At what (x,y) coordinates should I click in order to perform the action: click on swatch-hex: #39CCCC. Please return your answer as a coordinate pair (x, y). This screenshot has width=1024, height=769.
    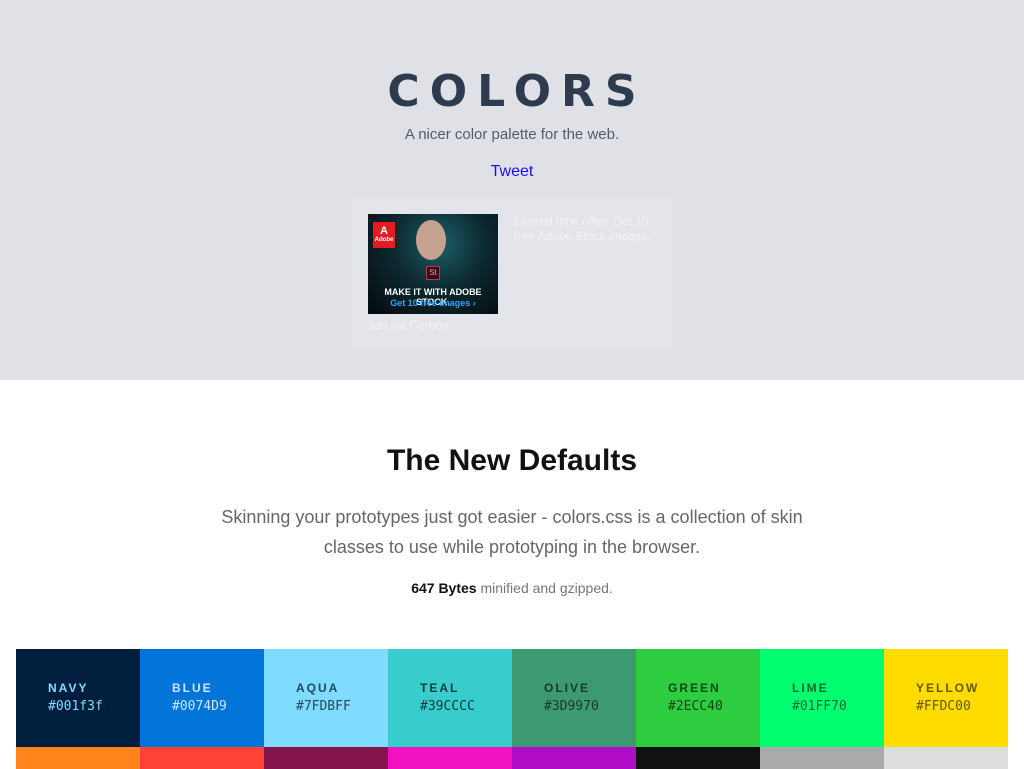
    Looking at the image, I should click on (447, 706).